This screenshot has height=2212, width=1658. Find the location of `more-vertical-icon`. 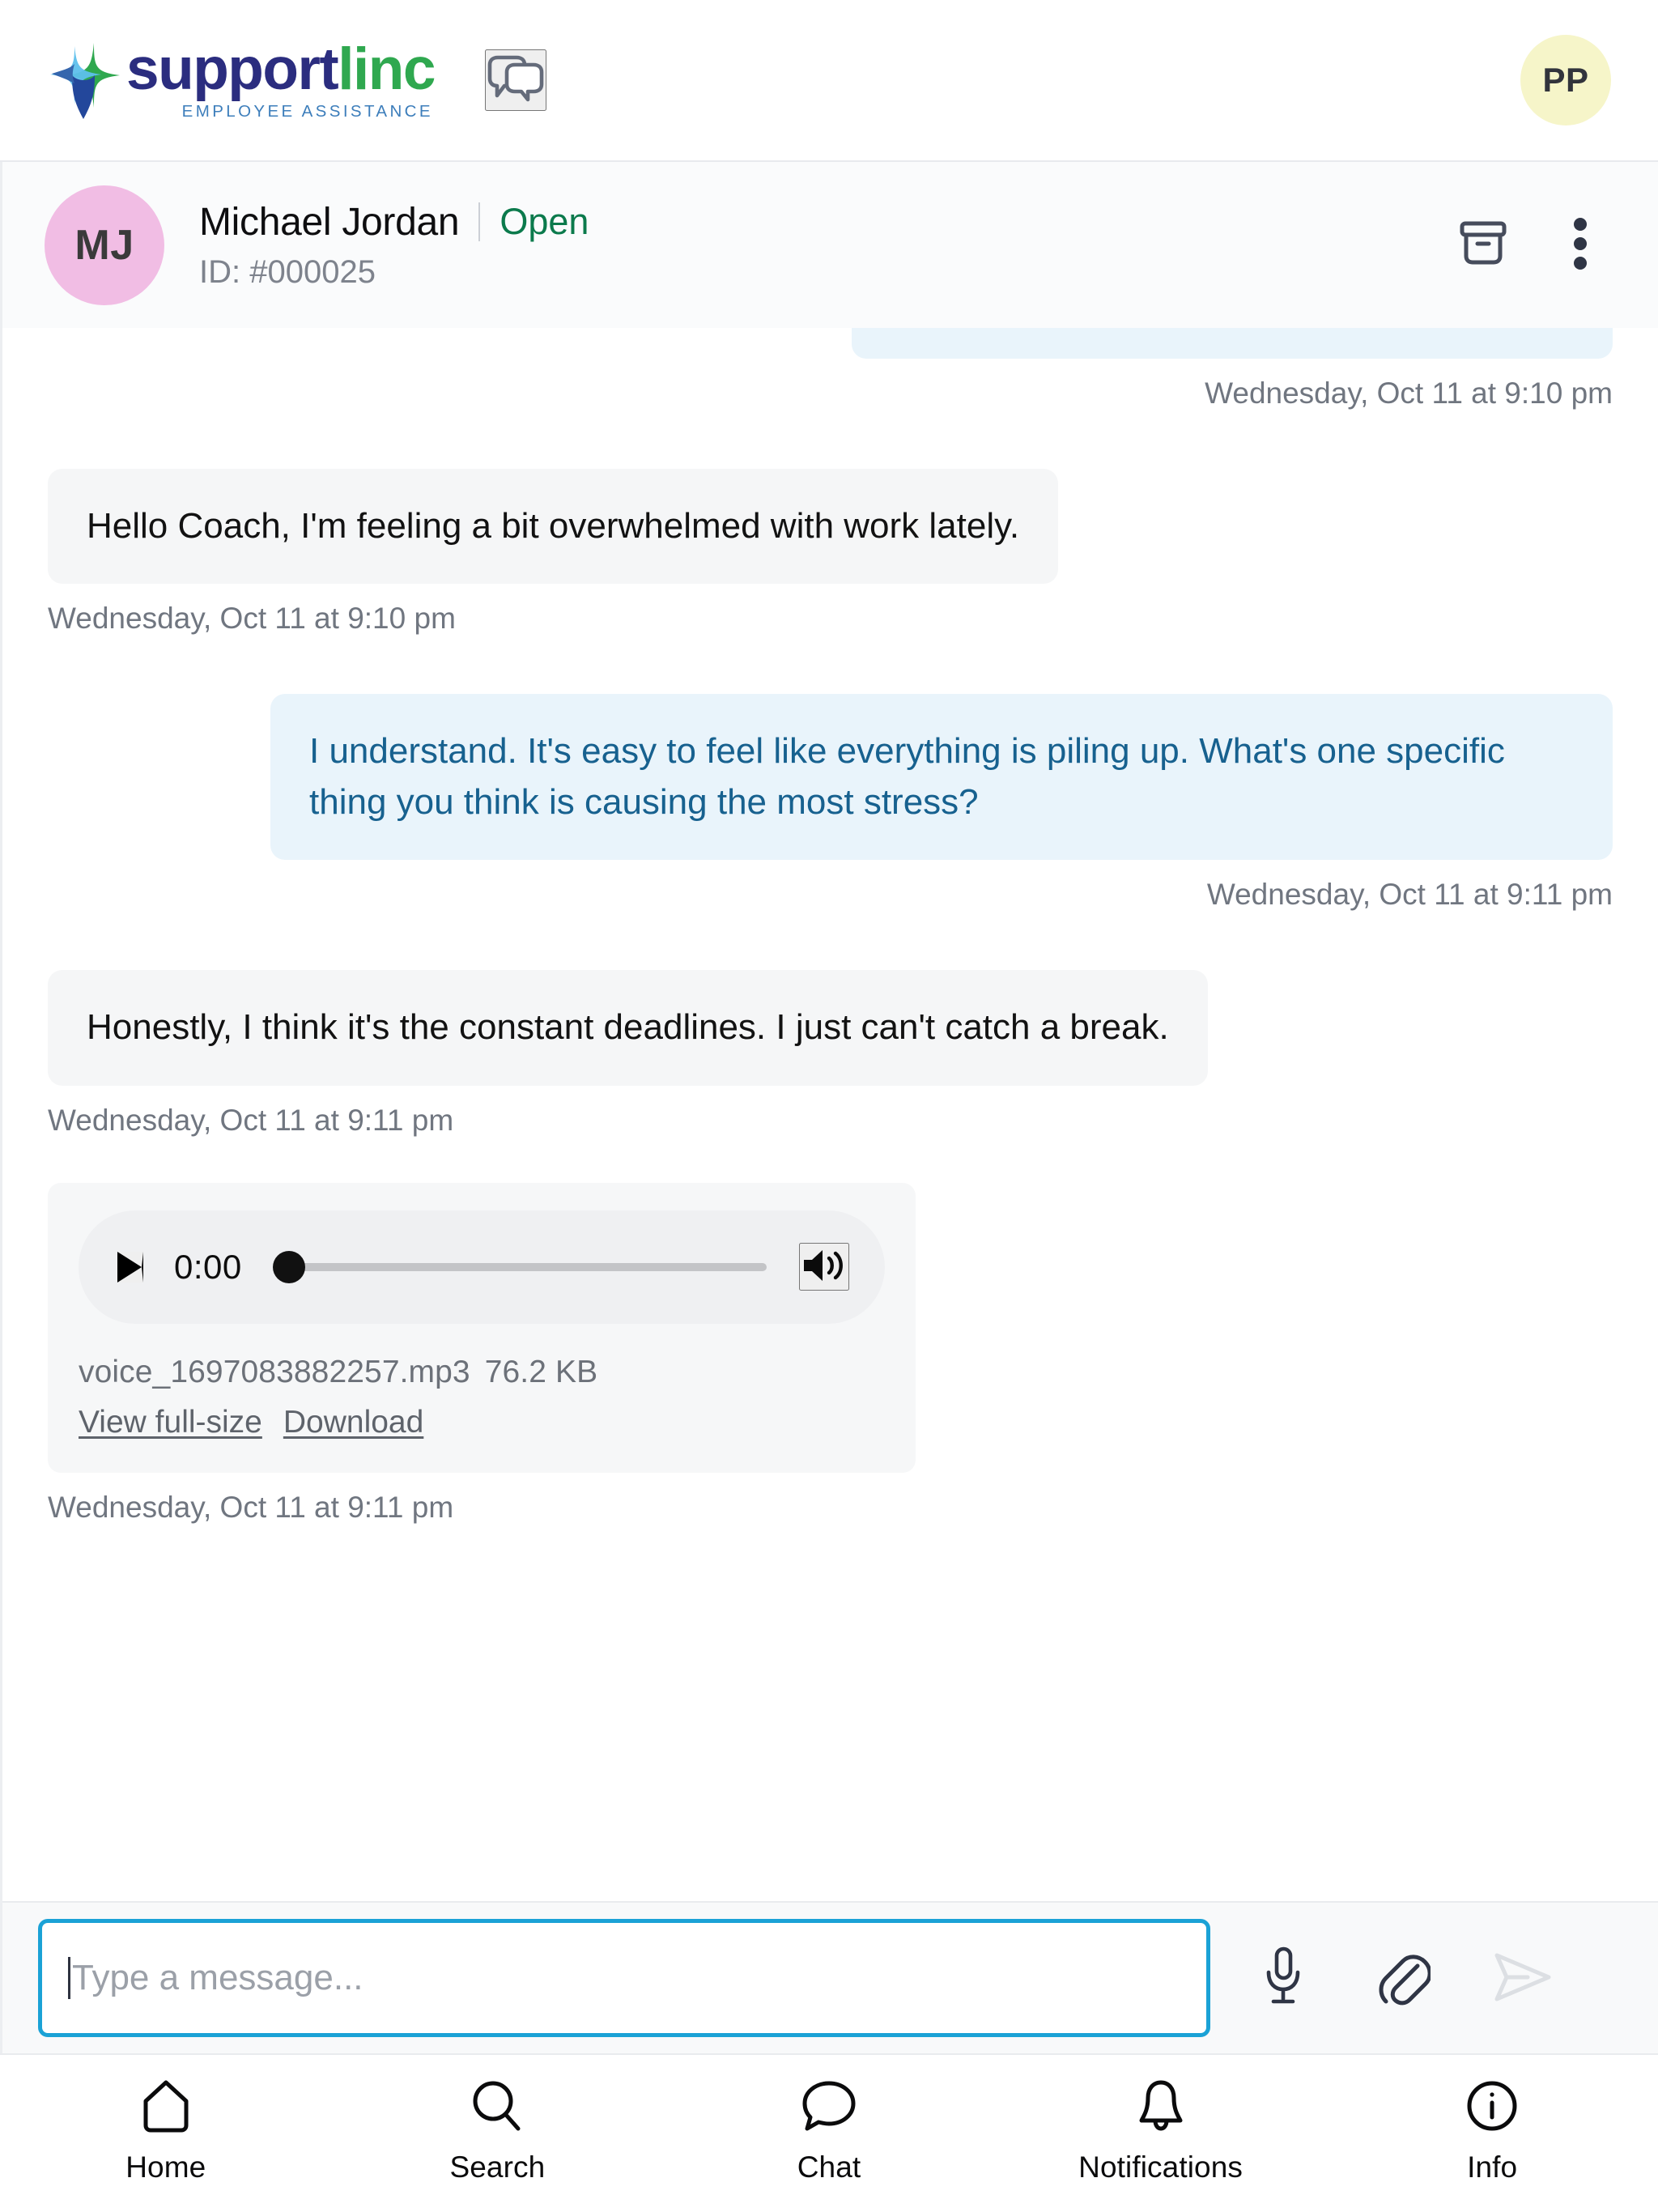

more-vertical-icon is located at coordinates (1580, 245).